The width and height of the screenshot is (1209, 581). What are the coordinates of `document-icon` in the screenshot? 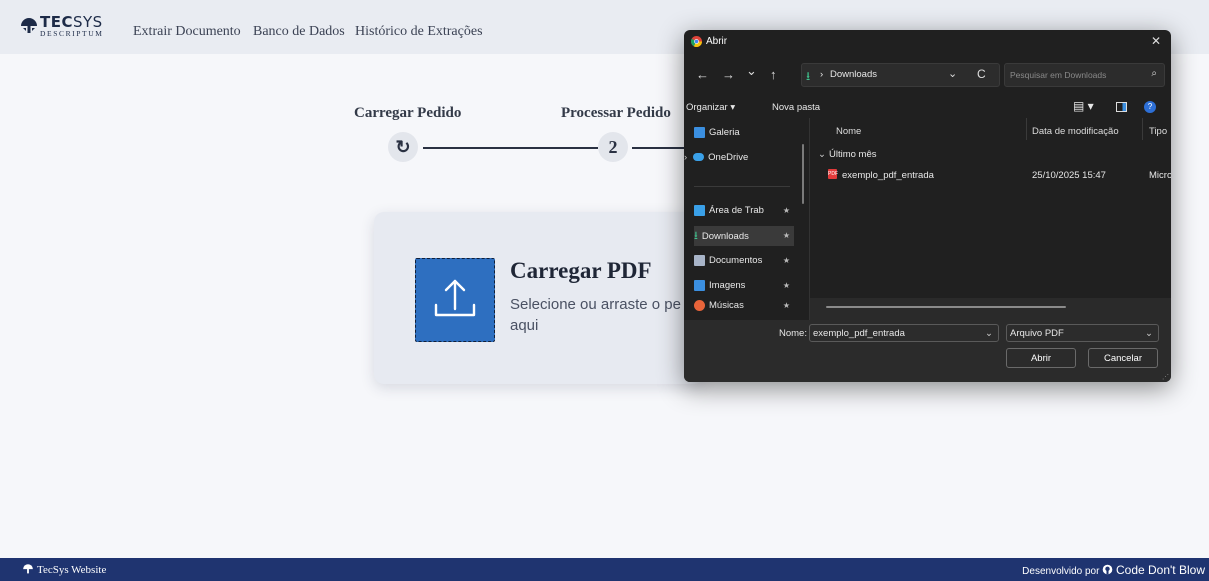 It's located at (699, 260).